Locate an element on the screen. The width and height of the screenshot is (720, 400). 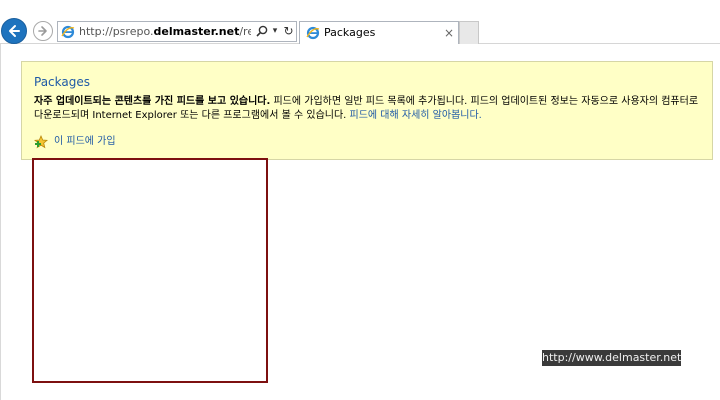
back-arrow-icon is located at coordinates (14, 31).